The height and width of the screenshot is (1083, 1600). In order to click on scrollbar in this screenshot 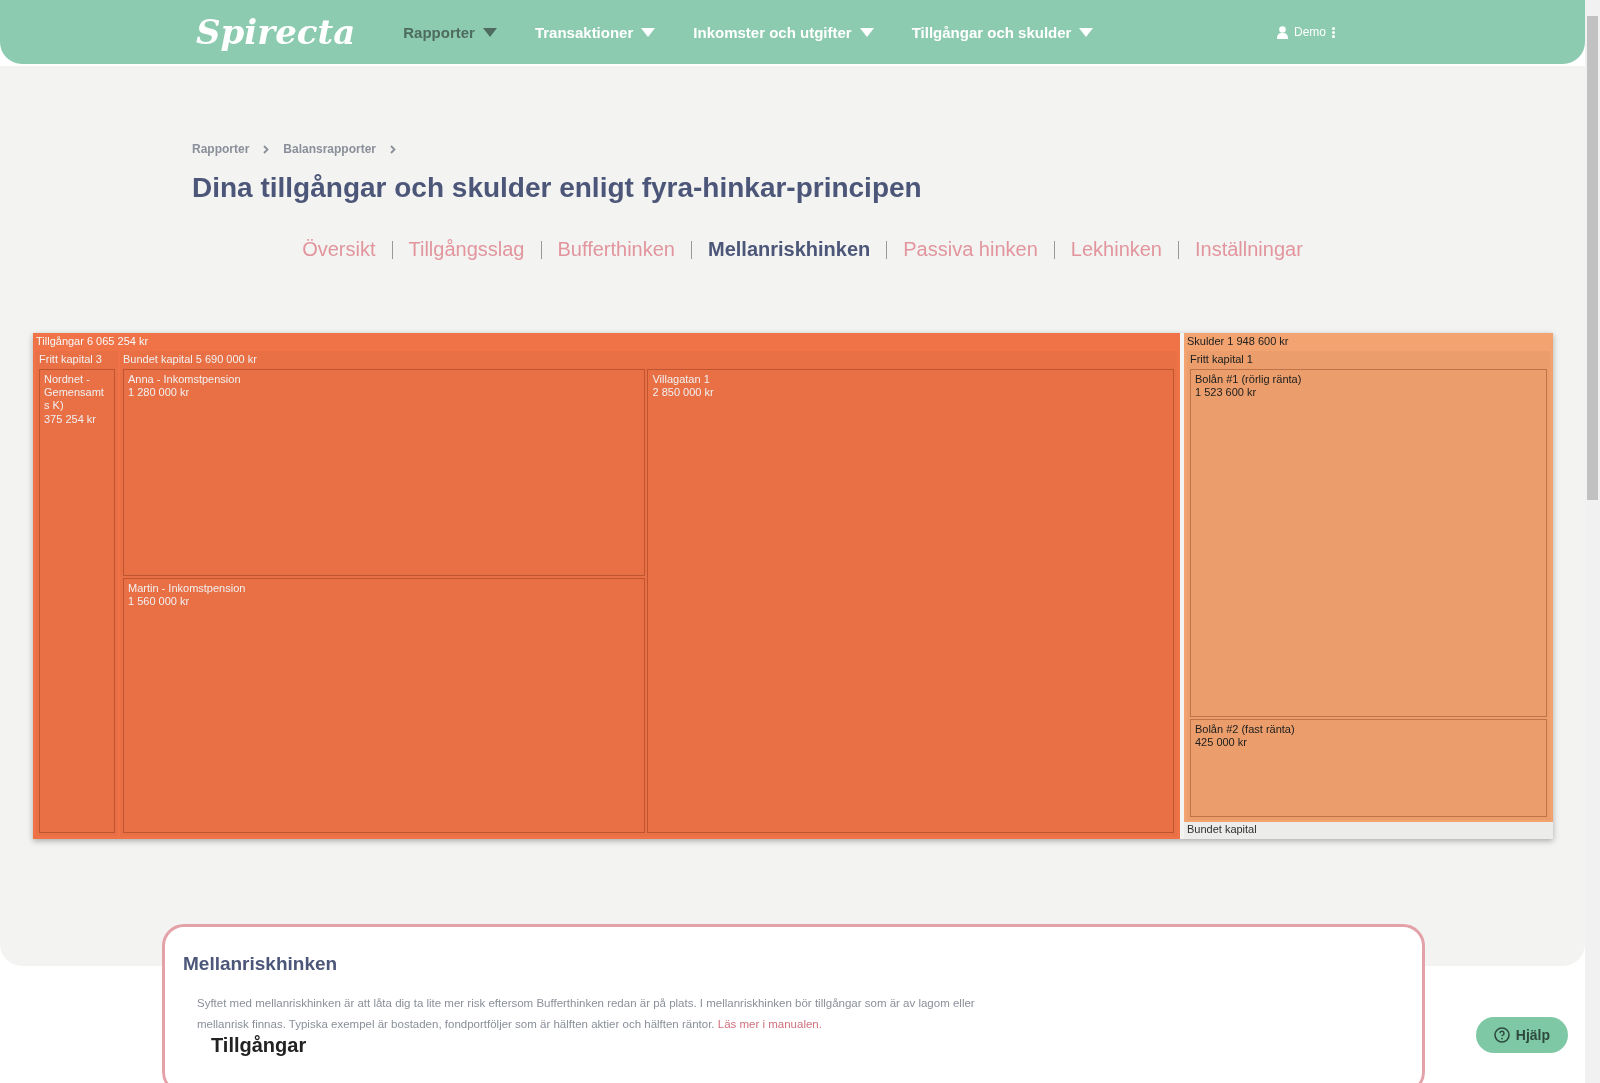, I will do `click(1592, 541)`.